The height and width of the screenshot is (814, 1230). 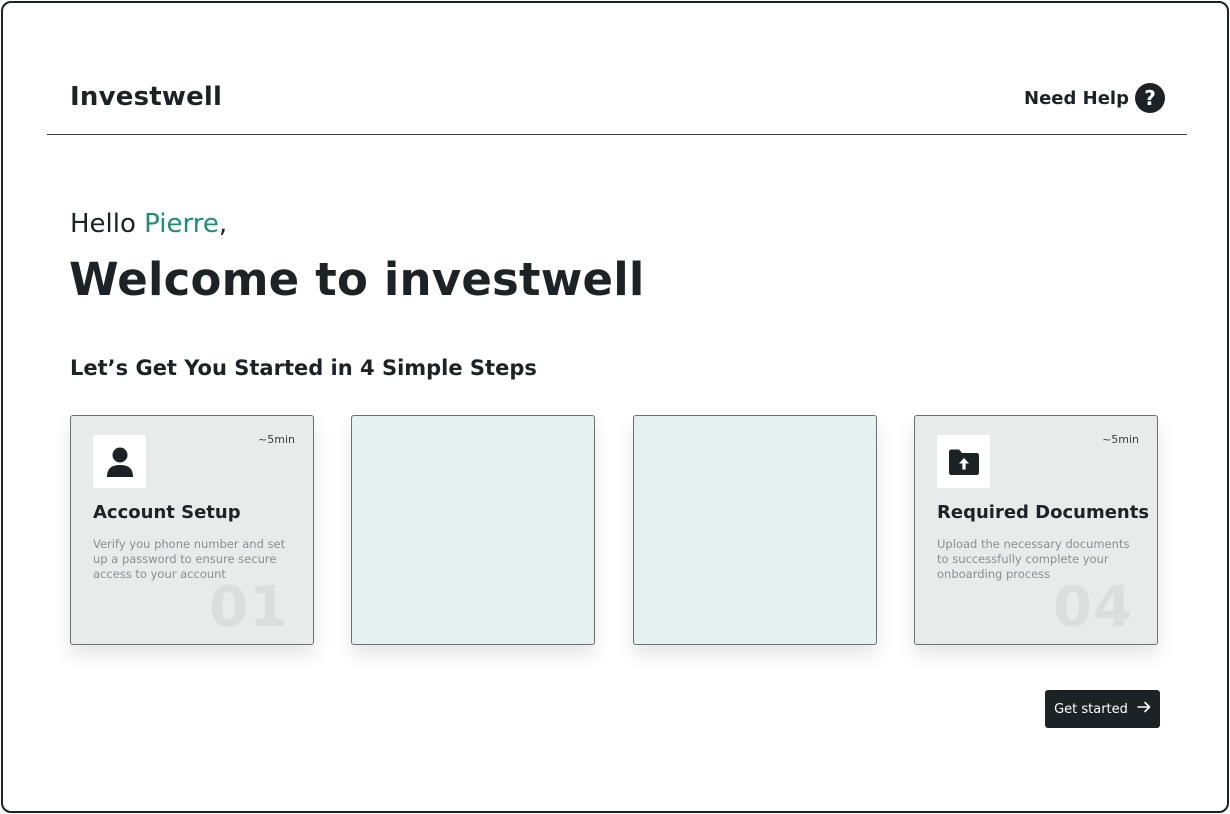 What do you see at coordinates (303, 368) in the screenshot?
I see `steps-heading: Let’s Get You Started in 4 Simple Steps` at bounding box center [303, 368].